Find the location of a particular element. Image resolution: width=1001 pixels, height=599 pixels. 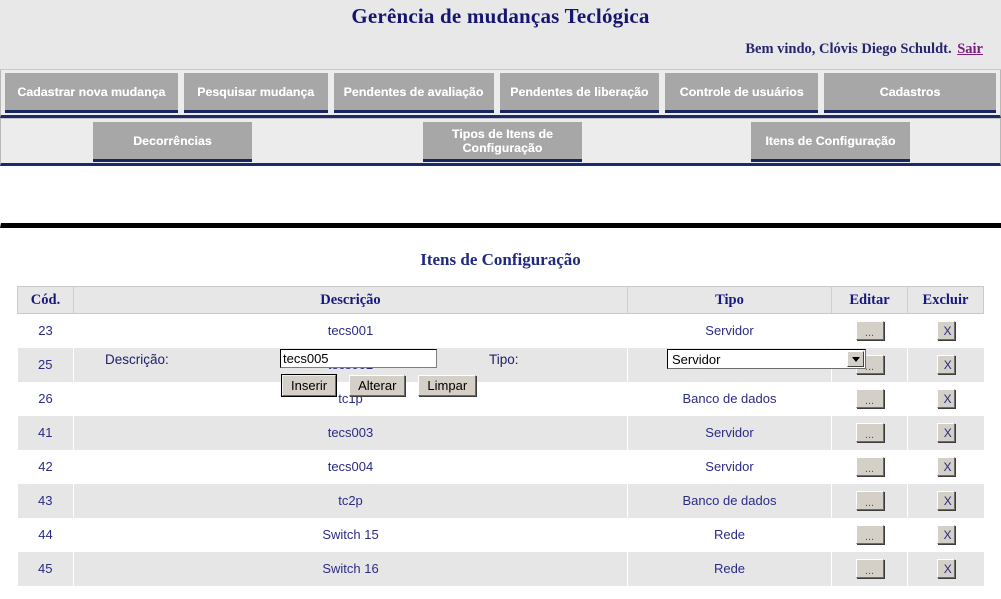

cell-descricao: tecs003 is located at coordinates (350, 432).